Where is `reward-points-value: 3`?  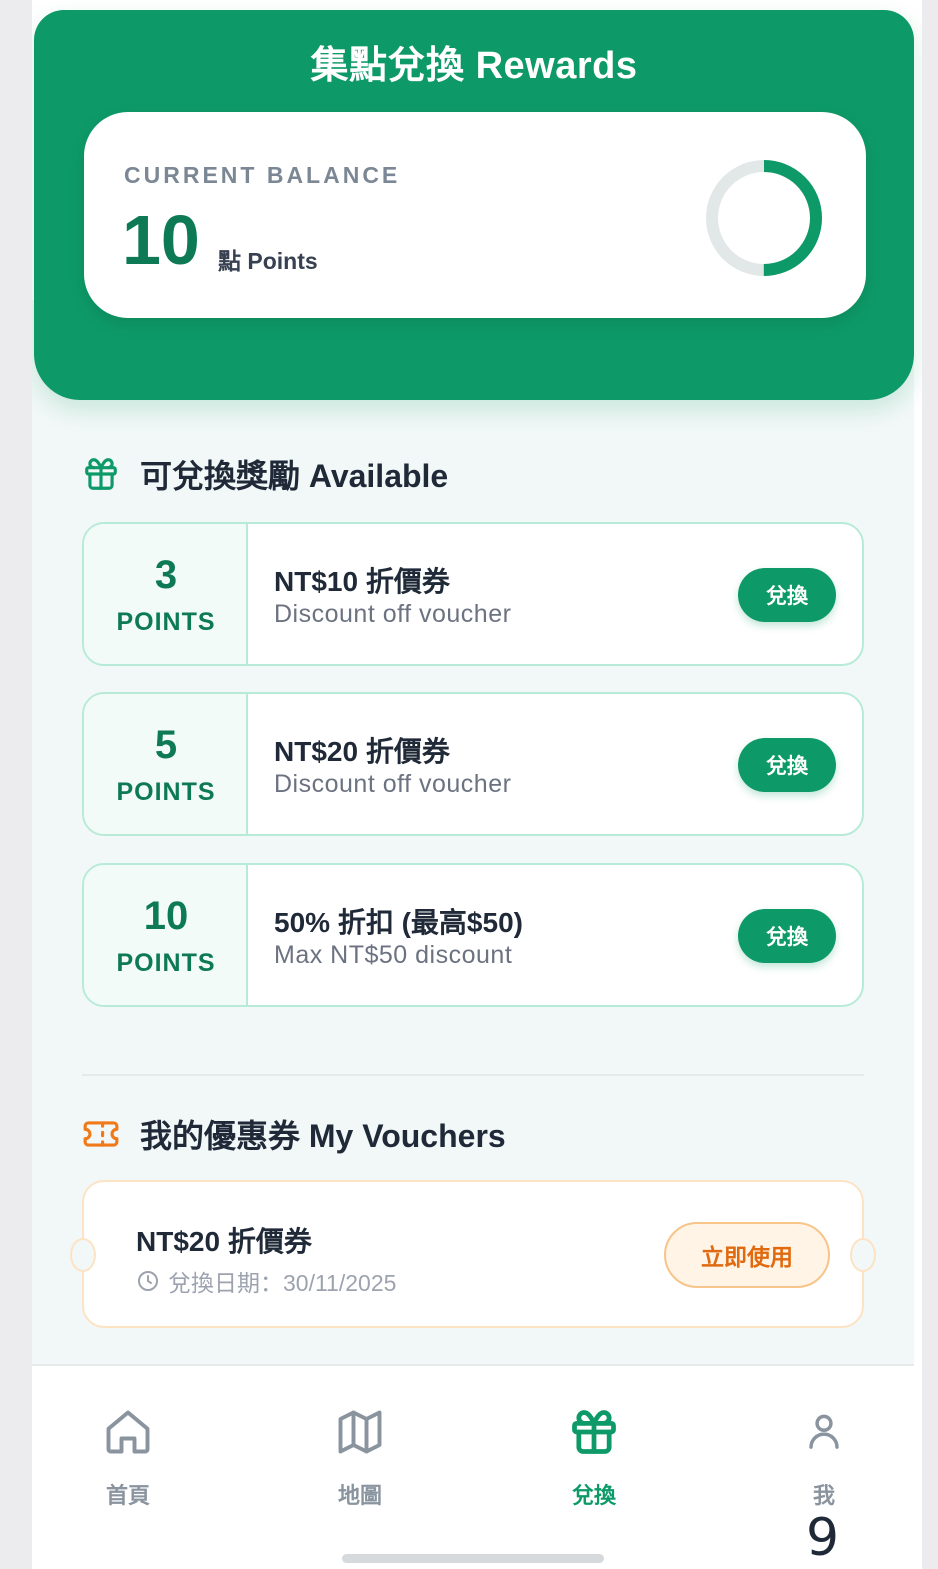
reward-points-value: 3 is located at coordinates (166, 575).